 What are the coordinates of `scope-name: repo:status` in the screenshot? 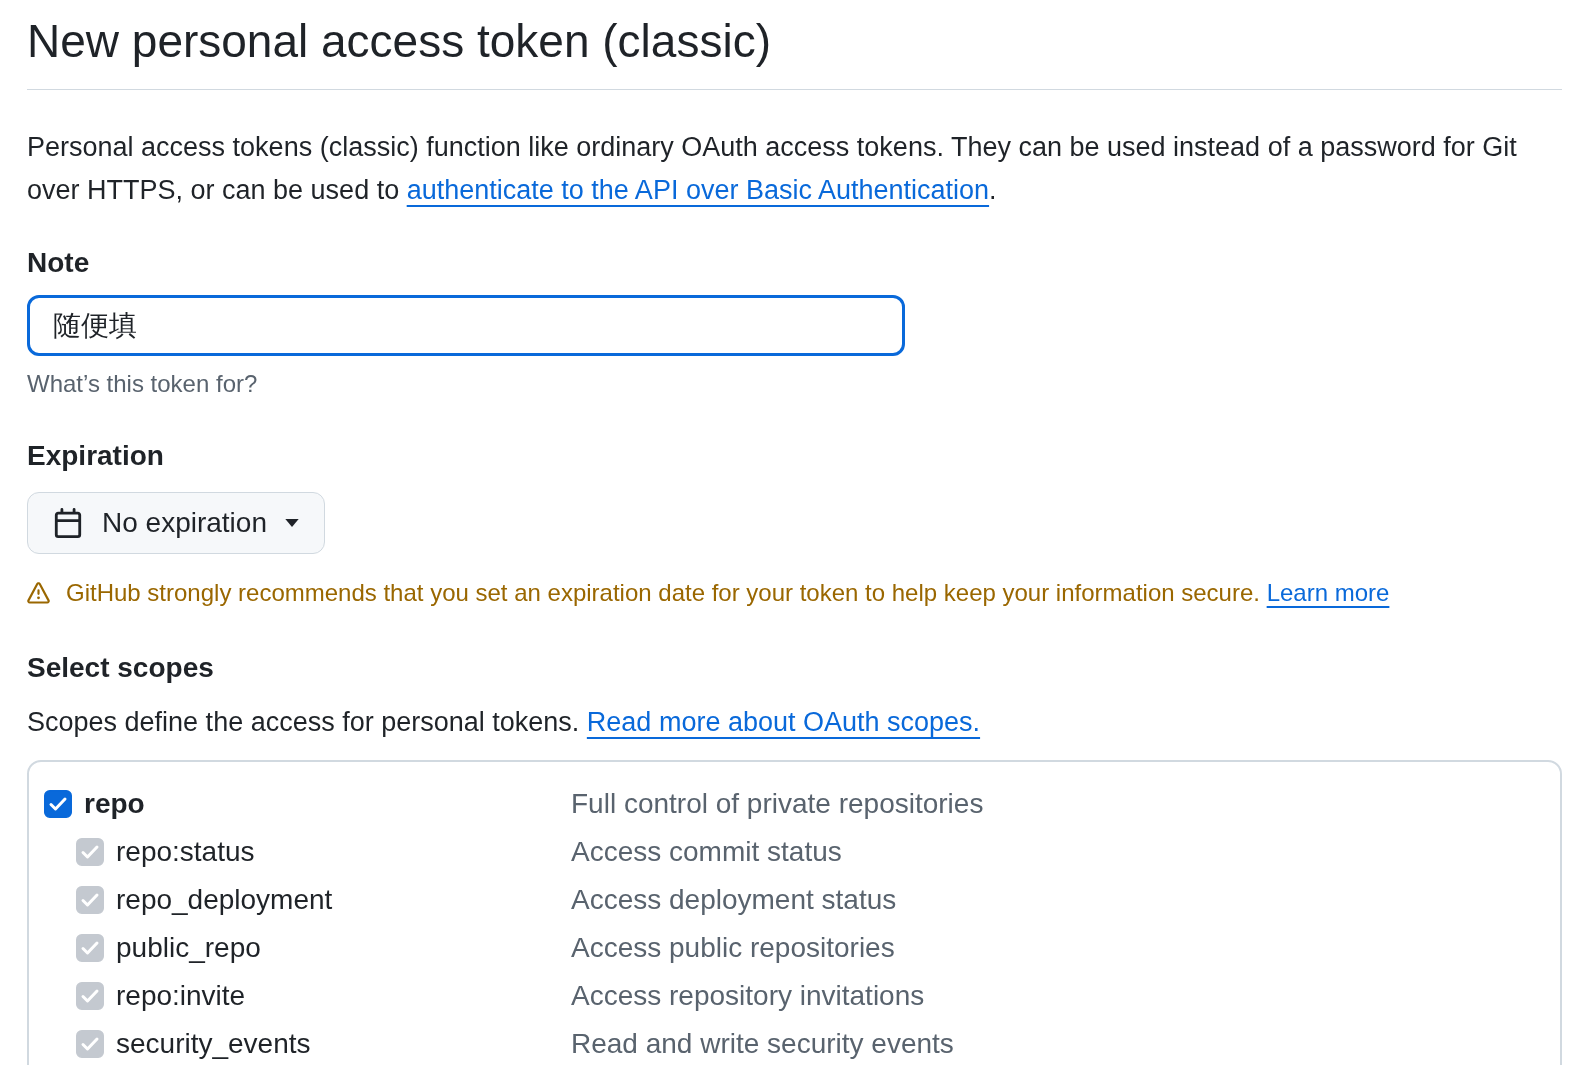 It's located at (185, 852).